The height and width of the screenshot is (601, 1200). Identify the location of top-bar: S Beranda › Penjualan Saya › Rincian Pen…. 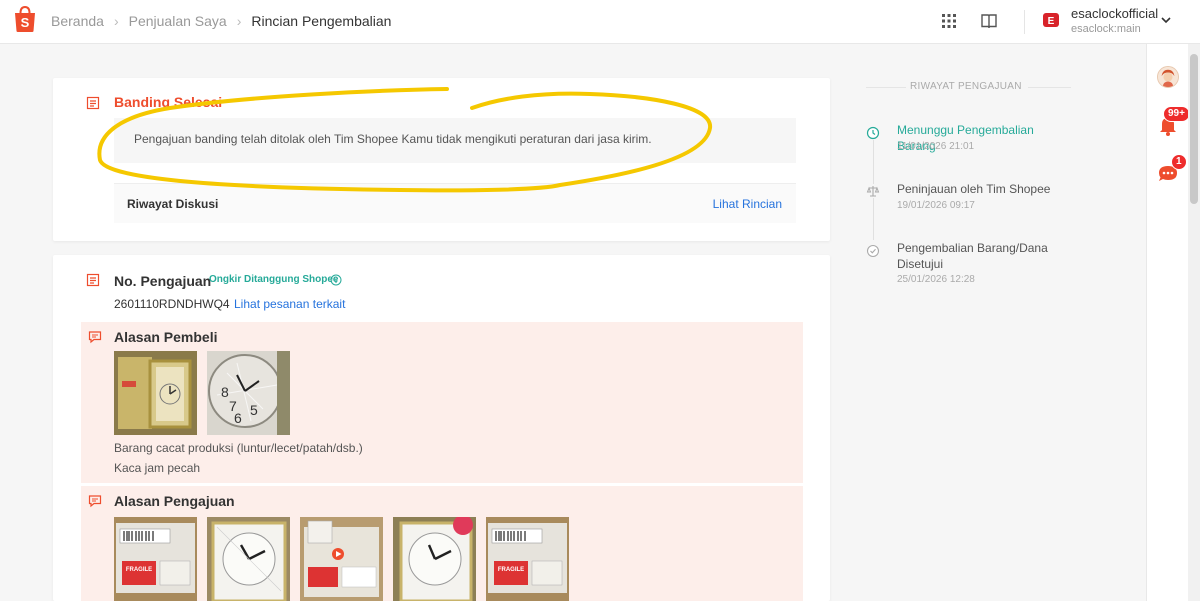
(600, 22).